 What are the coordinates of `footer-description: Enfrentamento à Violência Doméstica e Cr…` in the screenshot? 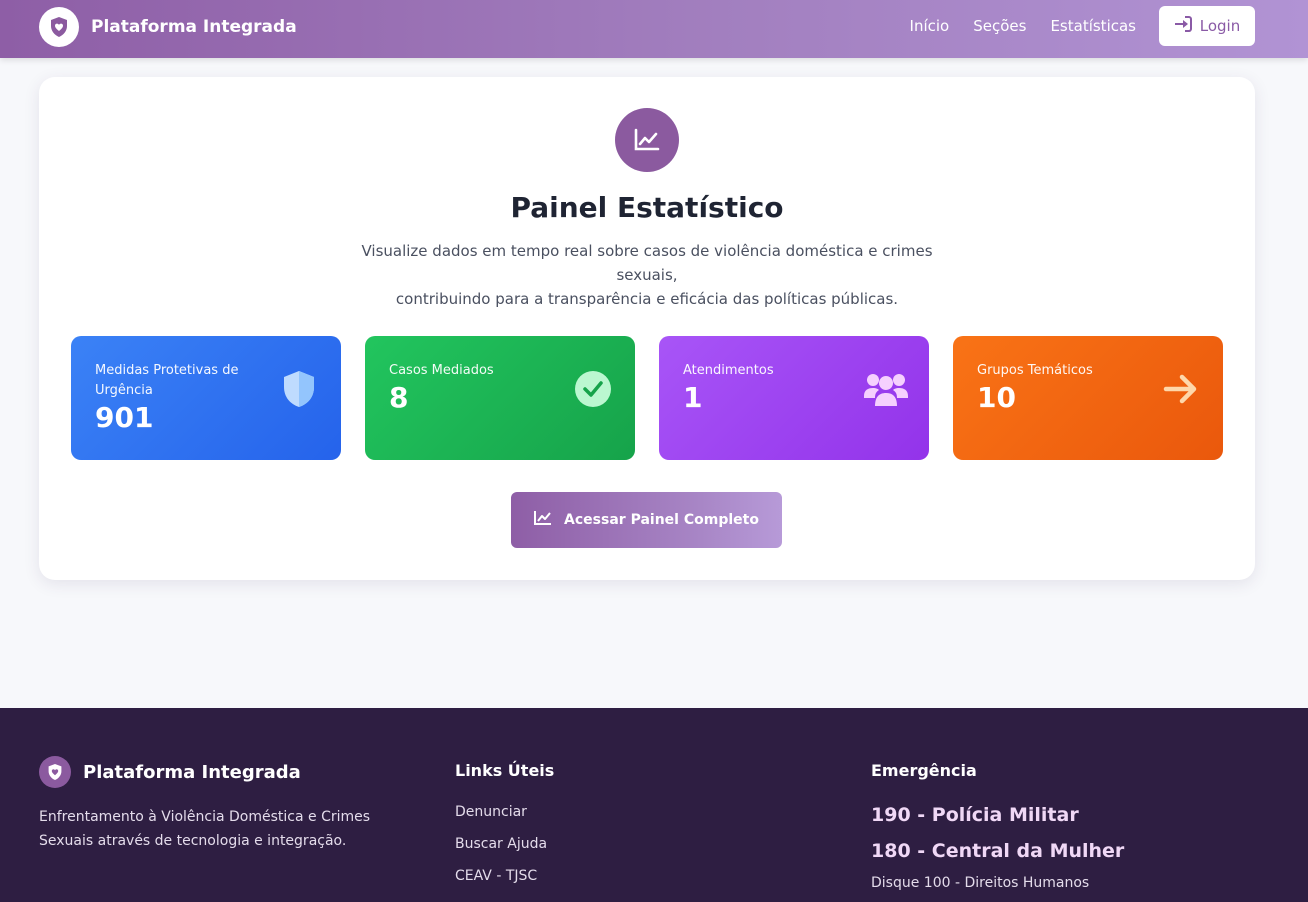 It's located at (205, 829).